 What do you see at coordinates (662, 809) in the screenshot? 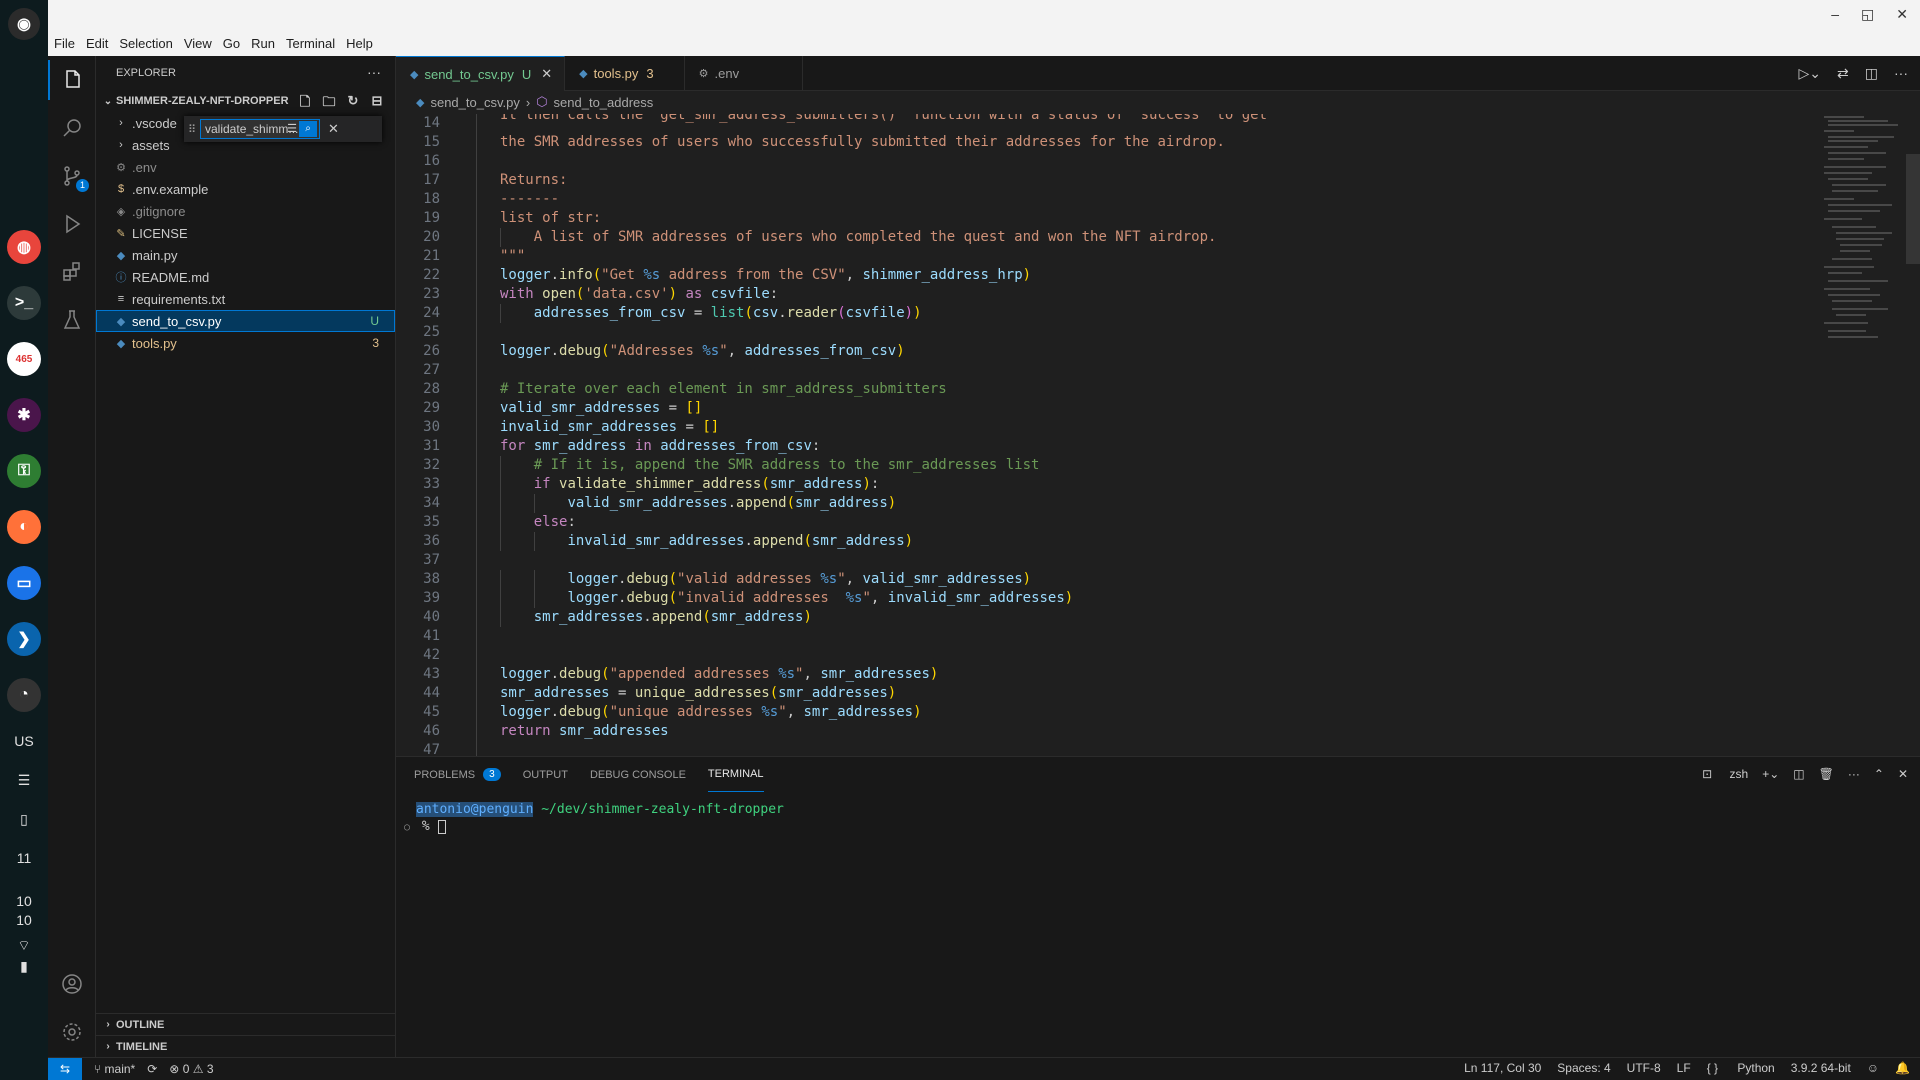
I see `terminal-path: ~/dev/shimmer-zealy-nft-dropper` at bounding box center [662, 809].